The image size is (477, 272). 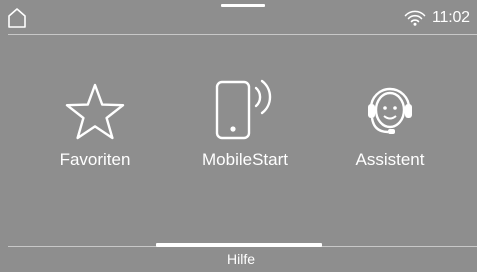 I want to click on tile-favoriten: Favoriten, so click(x=95, y=127).